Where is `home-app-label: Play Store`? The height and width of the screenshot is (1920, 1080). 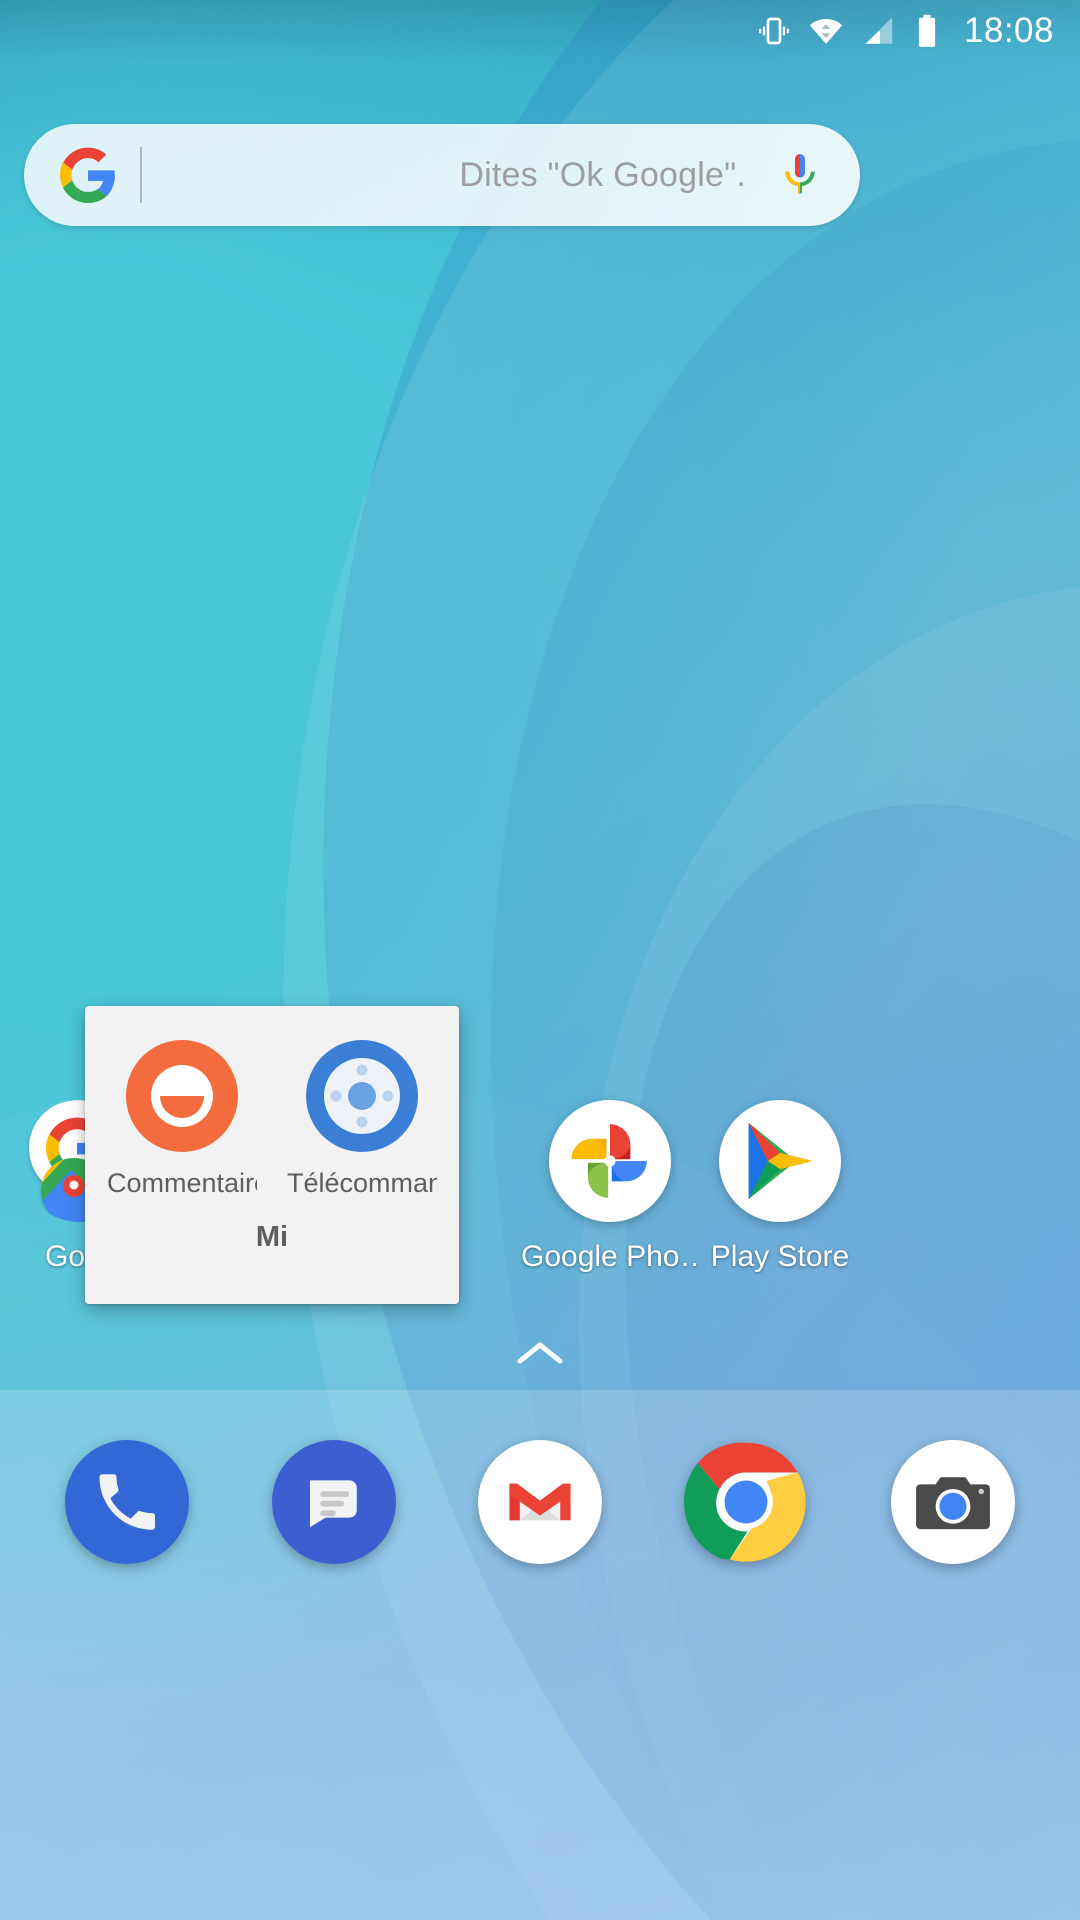 home-app-label: Play Store is located at coordinates (780, 1256).